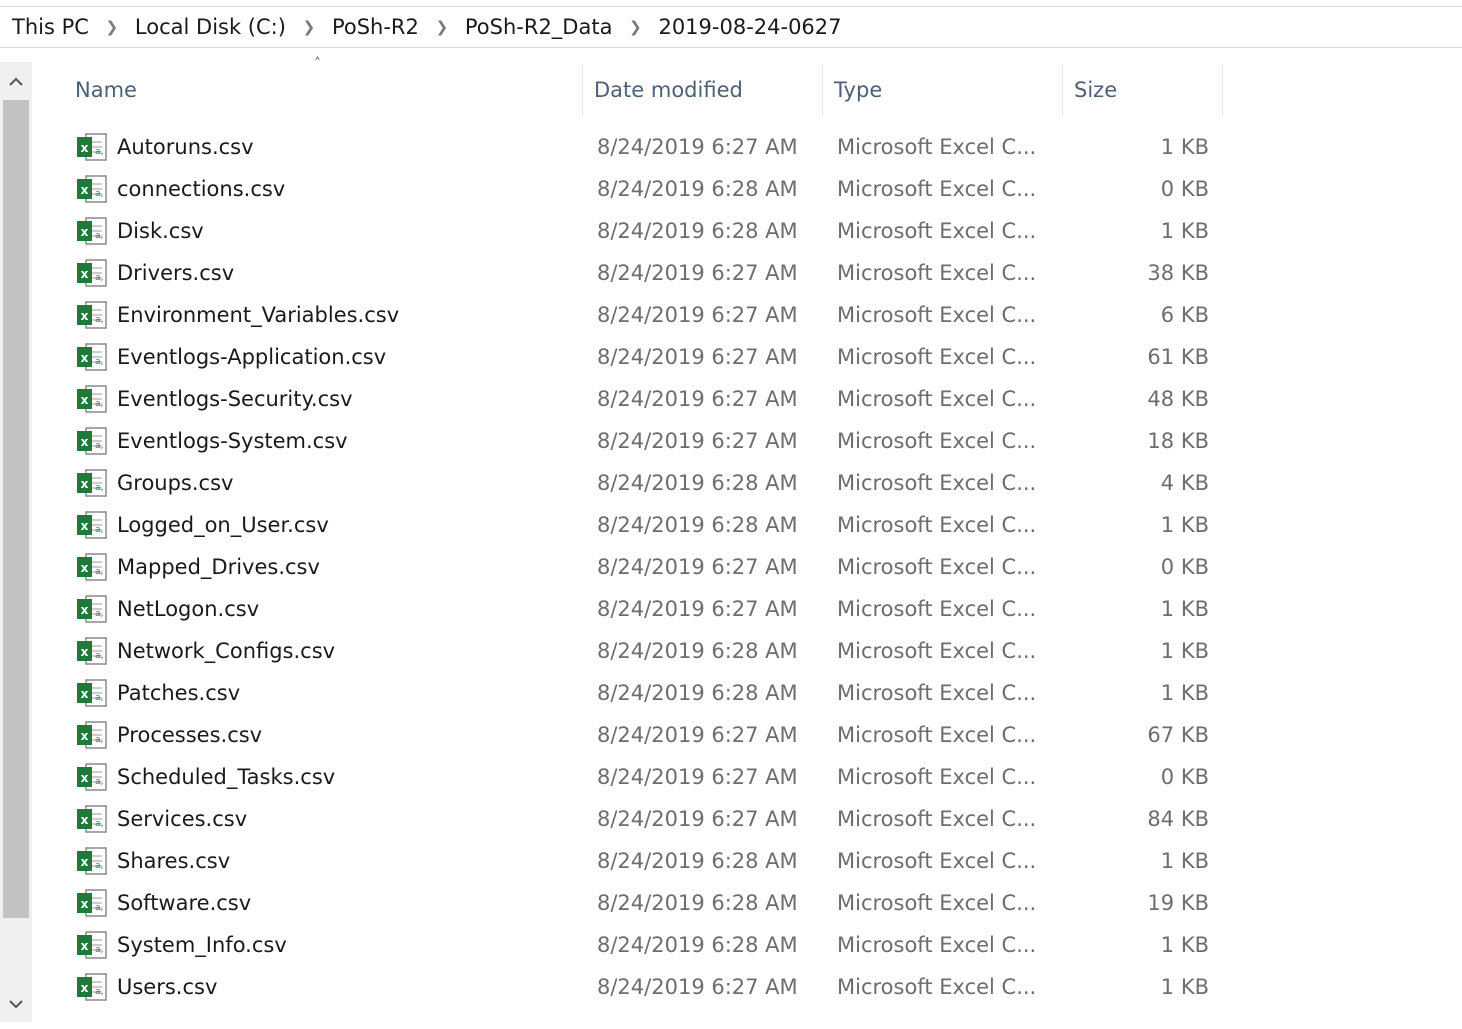 The image size is (1462, 1029). Describe the element at coordinates (703, 90) in the screenshot. I see `column-header-date-modified: Date modified` at that location.